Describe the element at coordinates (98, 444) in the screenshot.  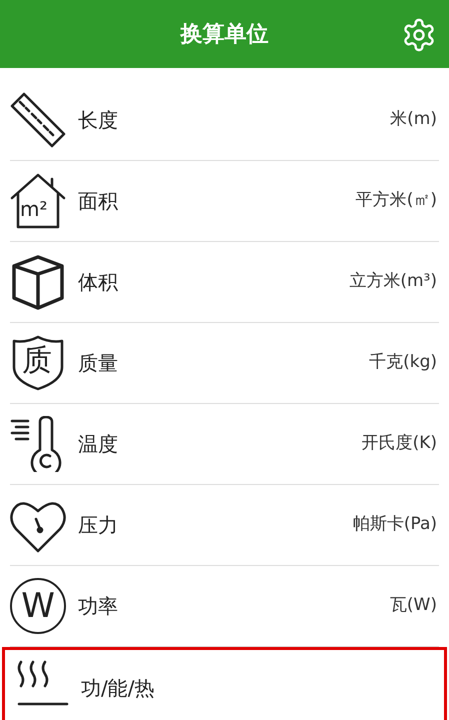
I see `category-label: 温度` at that location.